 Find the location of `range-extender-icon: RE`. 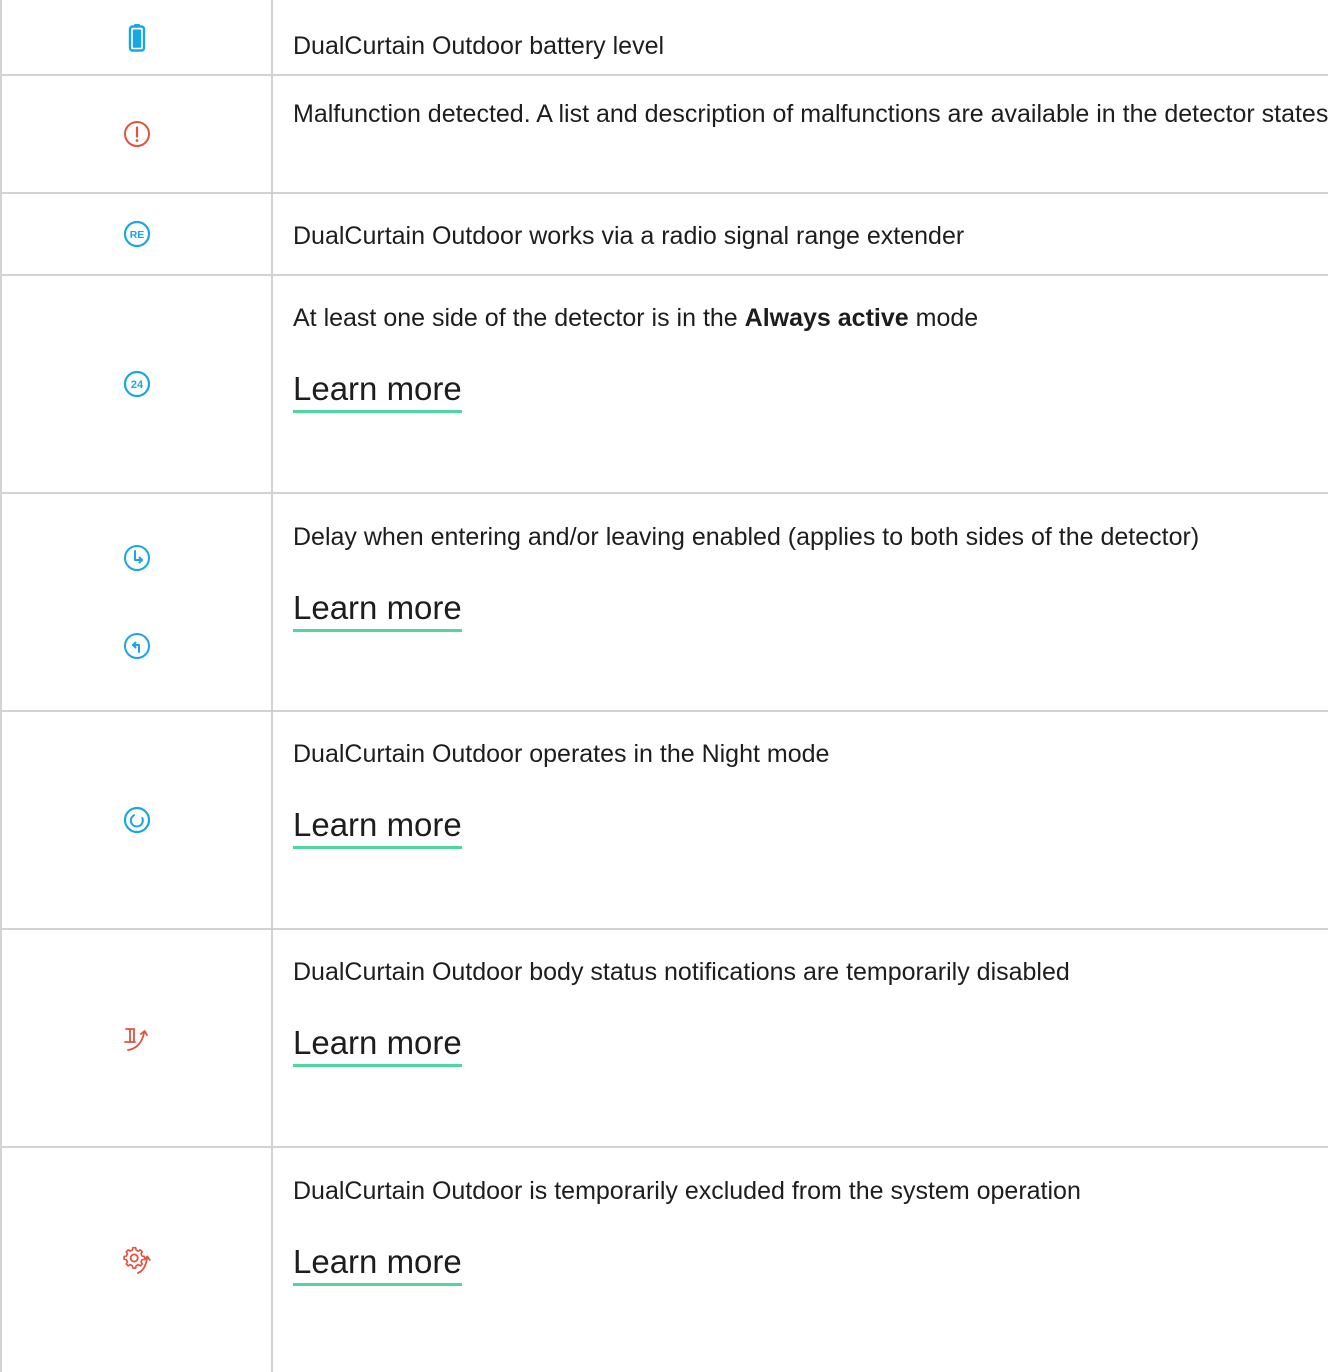

range-extender-icon: RE is located at coordinates (136, 234).